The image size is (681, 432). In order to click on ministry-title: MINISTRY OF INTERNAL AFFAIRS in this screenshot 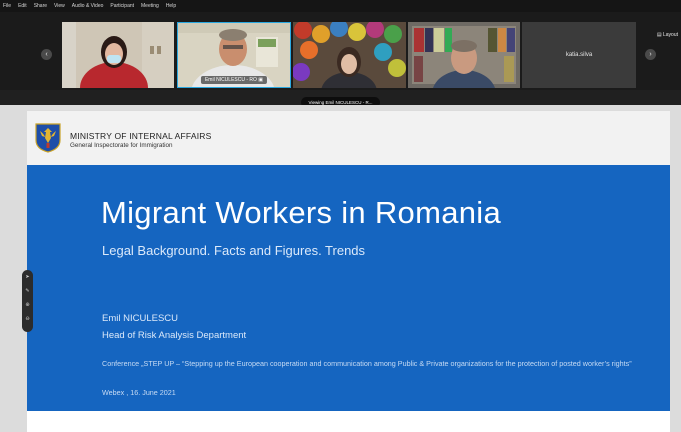, I will do `click(141, 136)`.